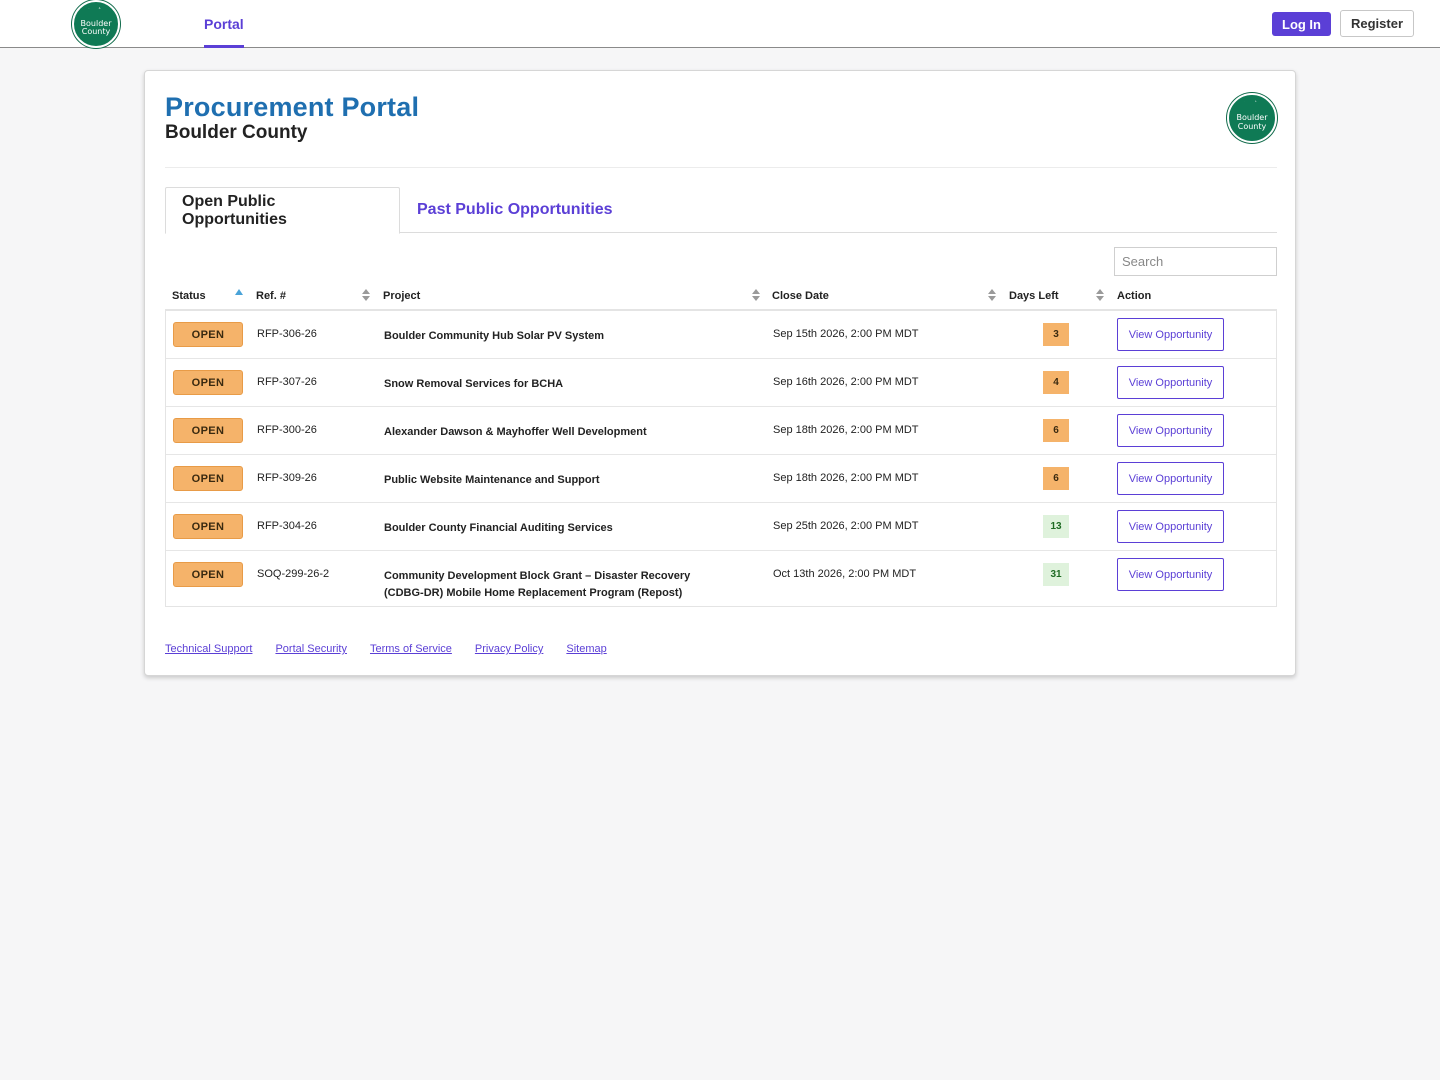  I want to click on close-date: Sep 25th 2026, 2:00 PM MDT, so click(846, 526).